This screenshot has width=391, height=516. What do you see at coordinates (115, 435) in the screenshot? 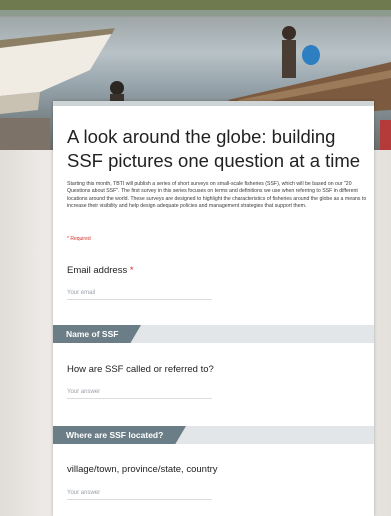
I see `section-title-location: Where are SSF located?` at bounding box center [115, 435].